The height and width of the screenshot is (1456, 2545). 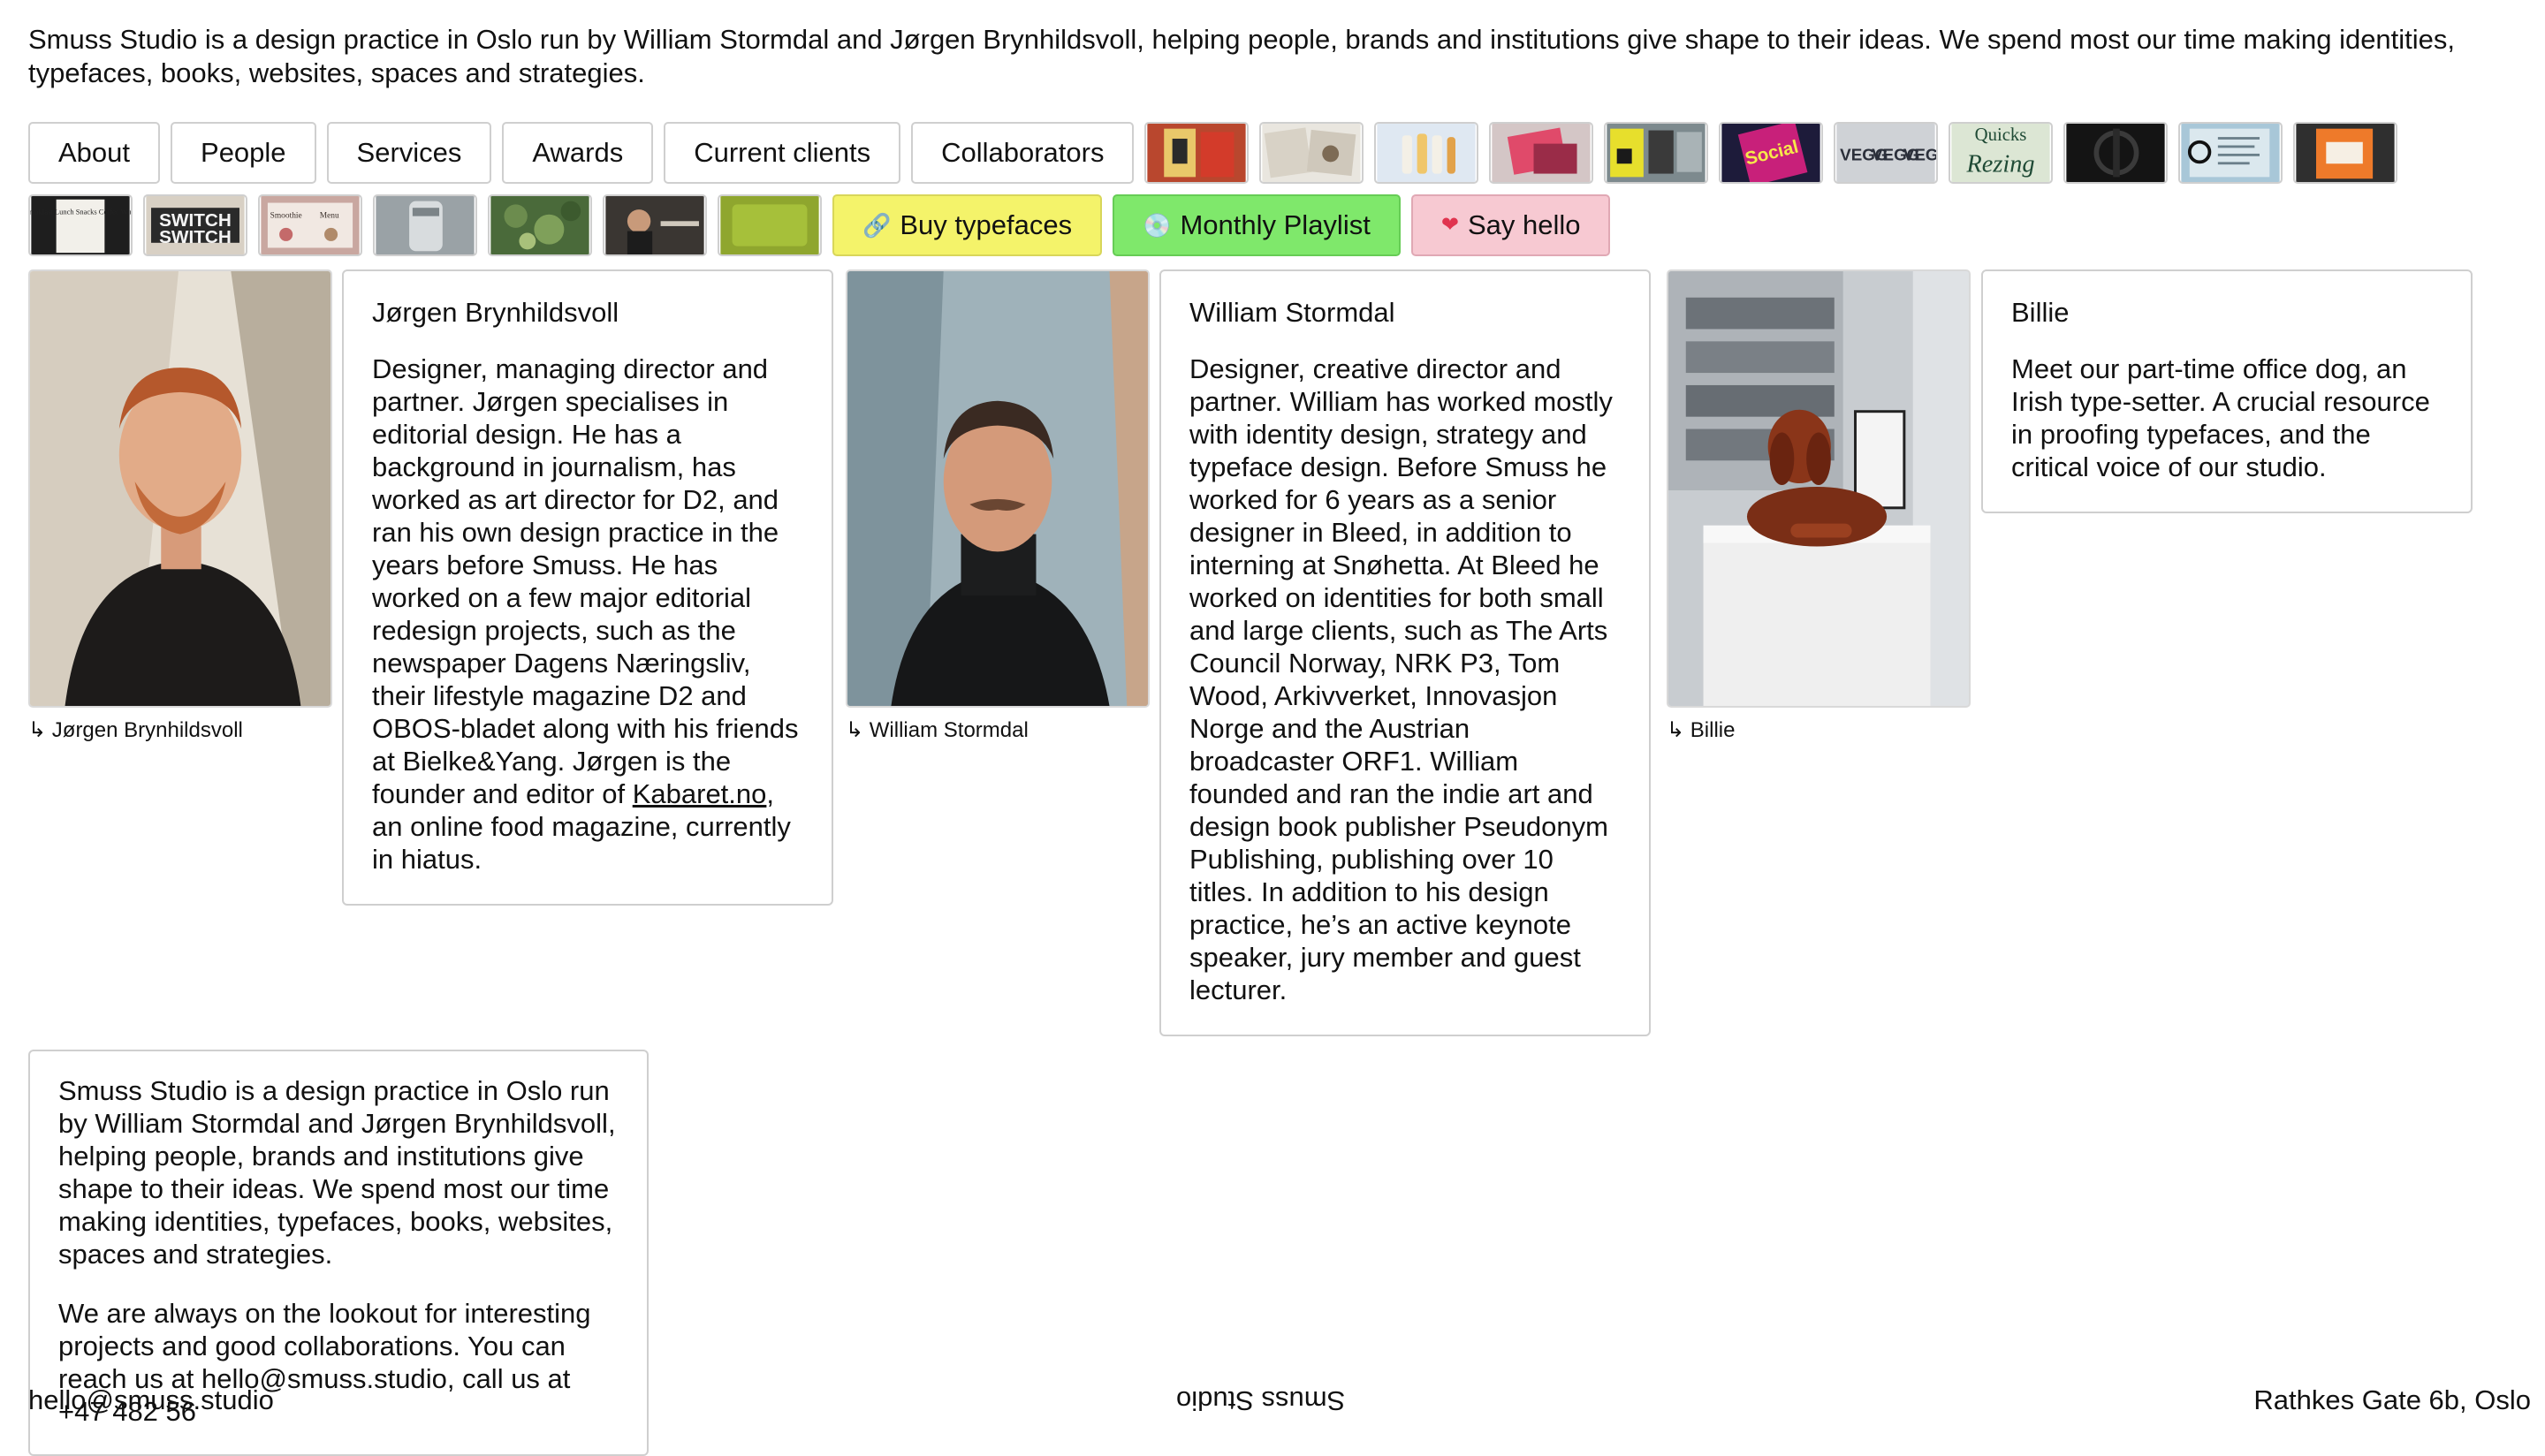 I want to click on nav-about-button: About, so click(x=94, y=153).